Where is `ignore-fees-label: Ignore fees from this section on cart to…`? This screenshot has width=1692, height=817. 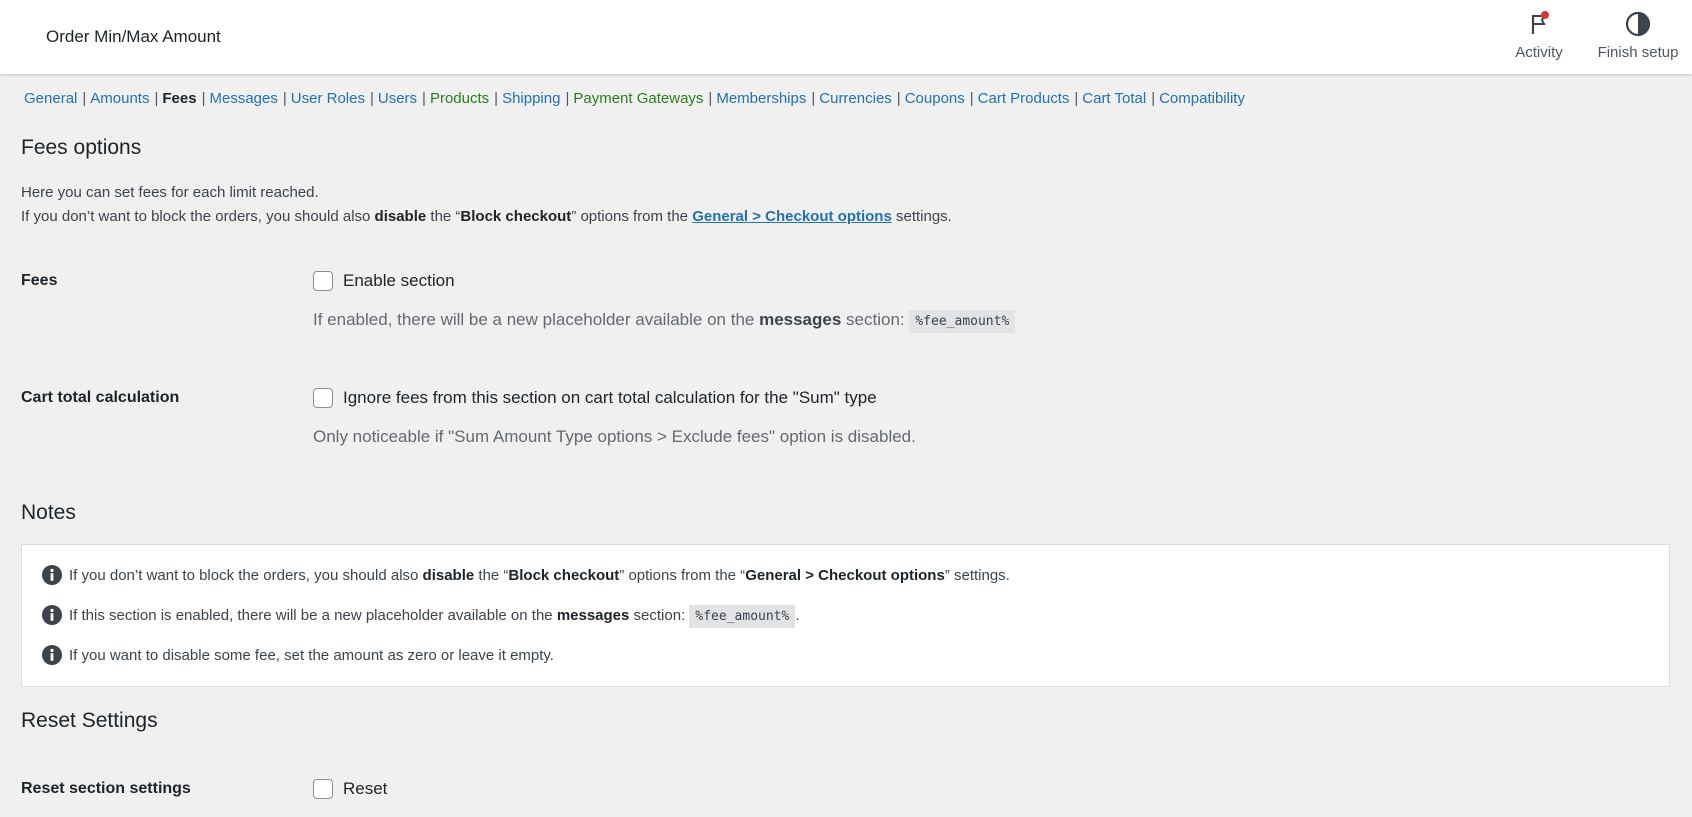
ignore-fees-label: Ignore fees from this section on cart to… is located at coordinates (610, 398).